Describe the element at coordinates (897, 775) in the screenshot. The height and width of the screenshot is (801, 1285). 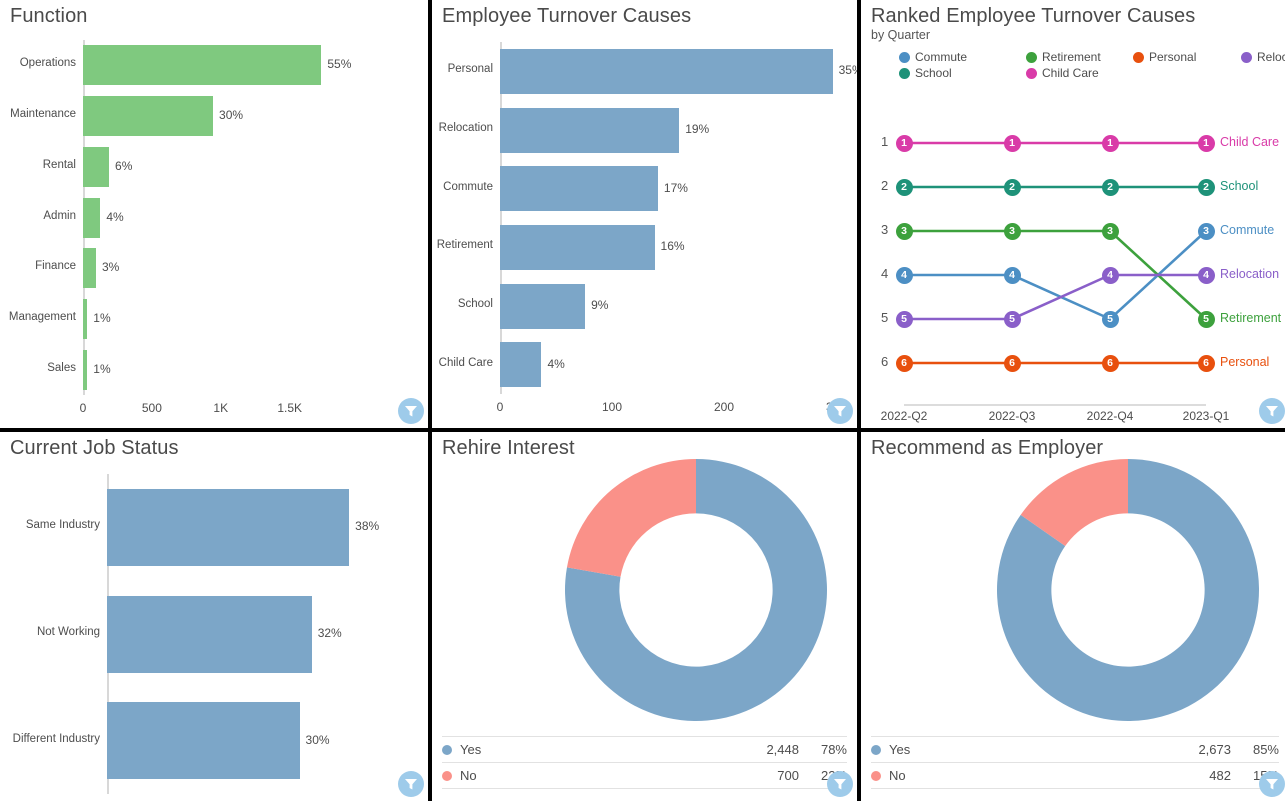
I see `legend-label: No` at that location.